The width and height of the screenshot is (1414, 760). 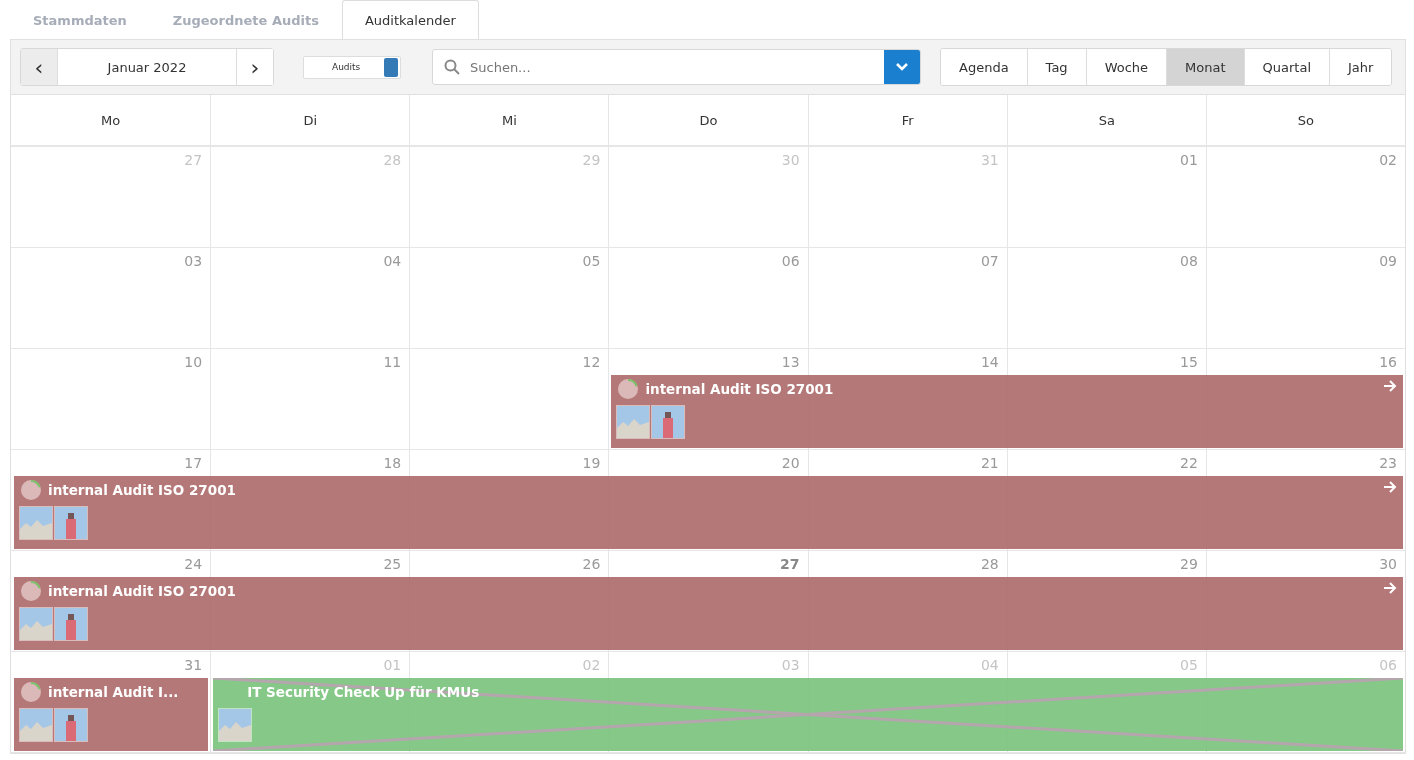 I want to click on view-button: Monat, so click(x=1205, y=67).